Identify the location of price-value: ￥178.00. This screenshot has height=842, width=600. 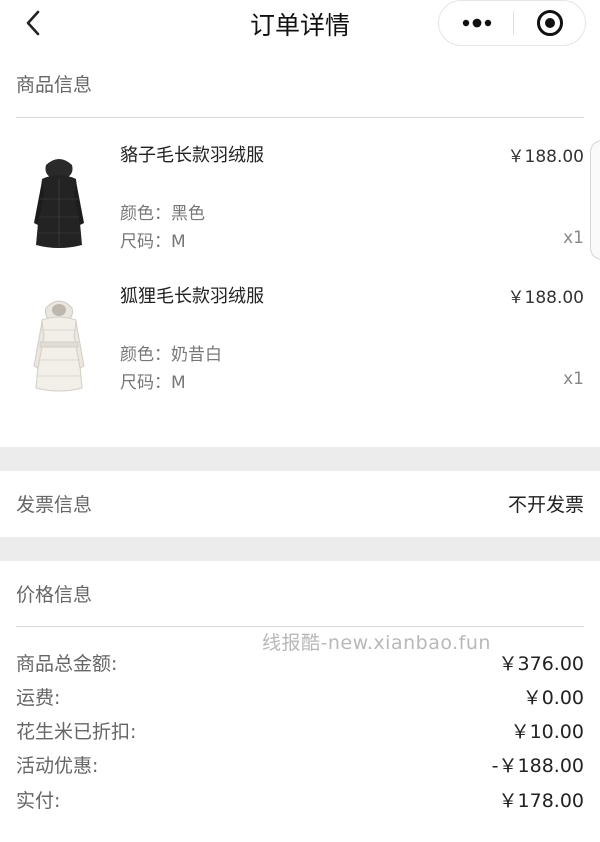
(541, 801).